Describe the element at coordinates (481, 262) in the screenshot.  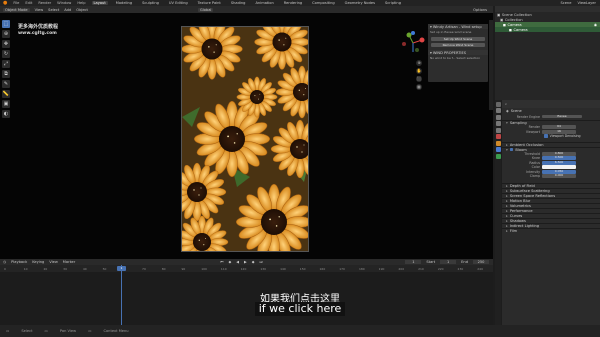
I see `end-frame-field: 250` at that location.